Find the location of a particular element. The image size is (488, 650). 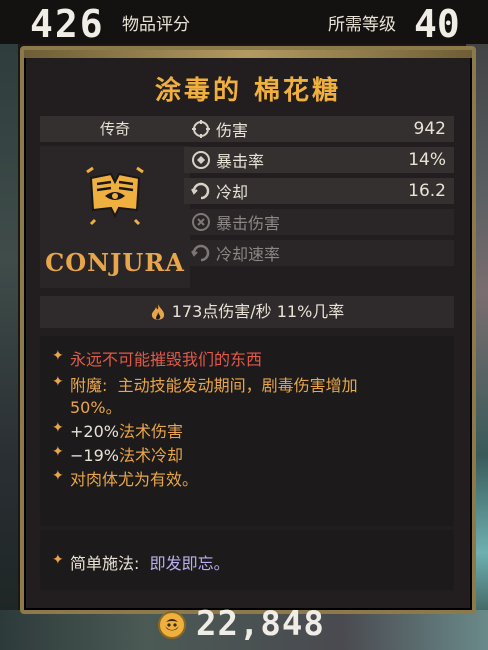

damage-icon is located at coordinates (201, 129).